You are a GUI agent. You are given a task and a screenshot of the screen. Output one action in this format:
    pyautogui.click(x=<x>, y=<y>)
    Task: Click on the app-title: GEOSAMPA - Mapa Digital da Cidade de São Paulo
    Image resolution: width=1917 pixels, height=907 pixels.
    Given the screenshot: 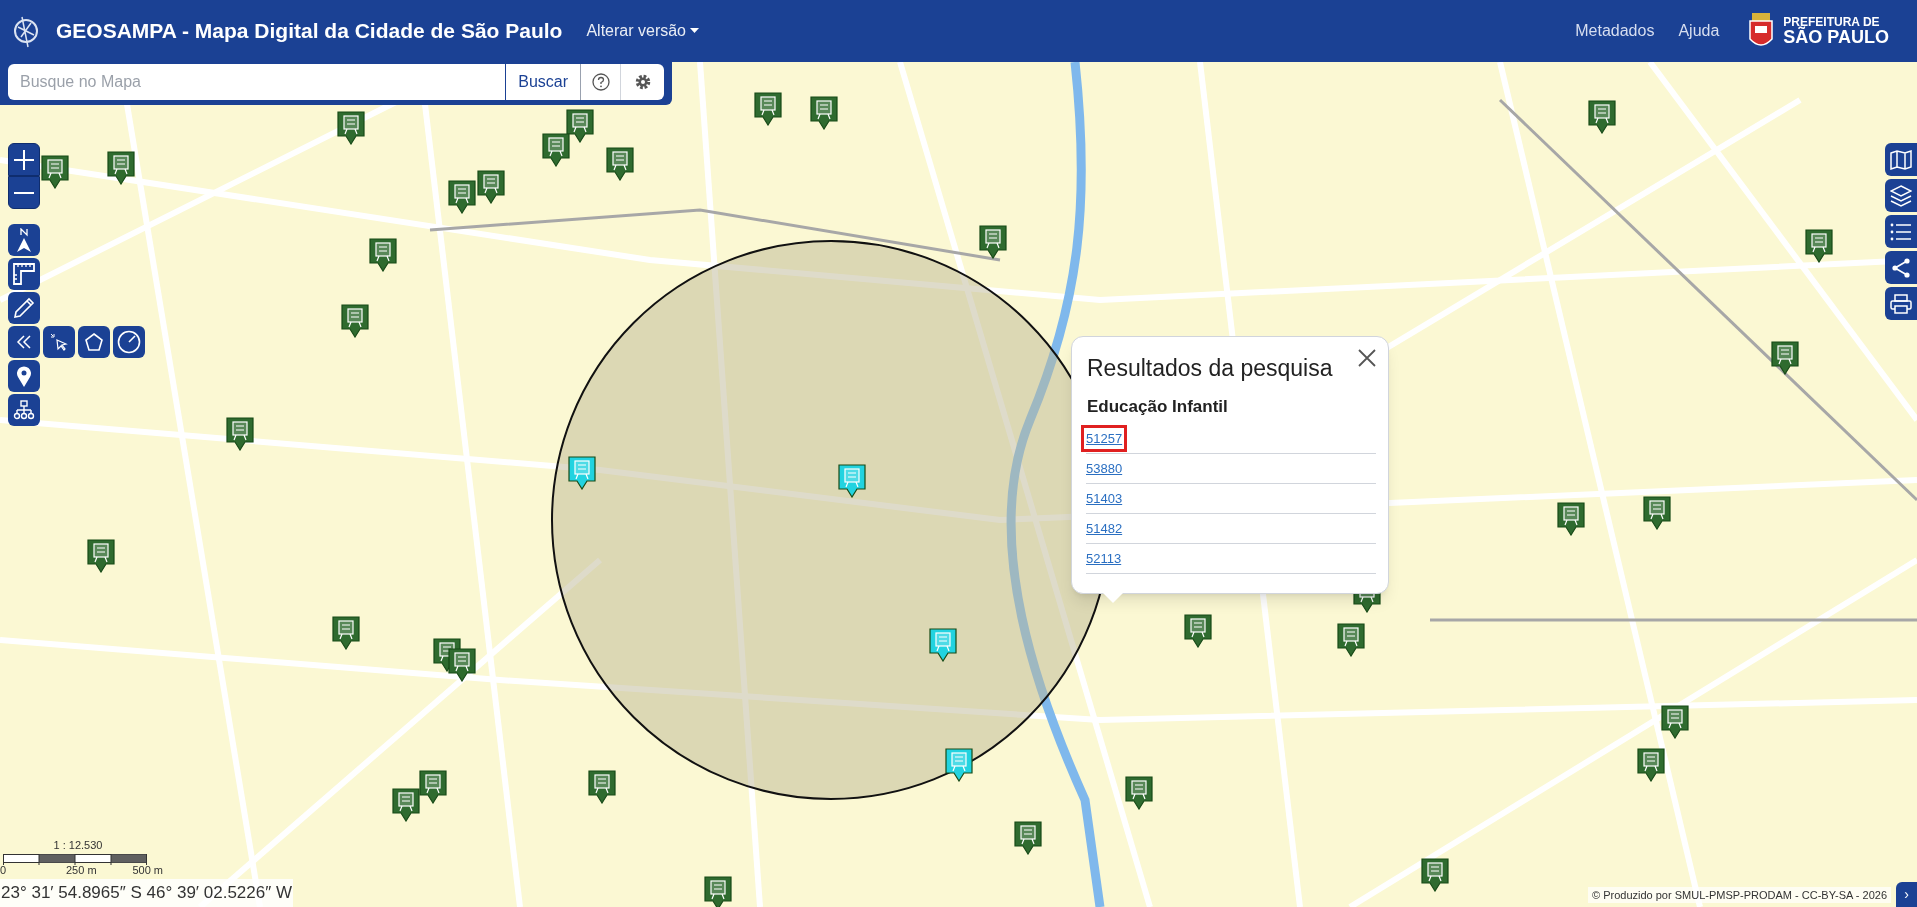 What is the action you would take?
    pyautogui.click(x=309, y=31)
    